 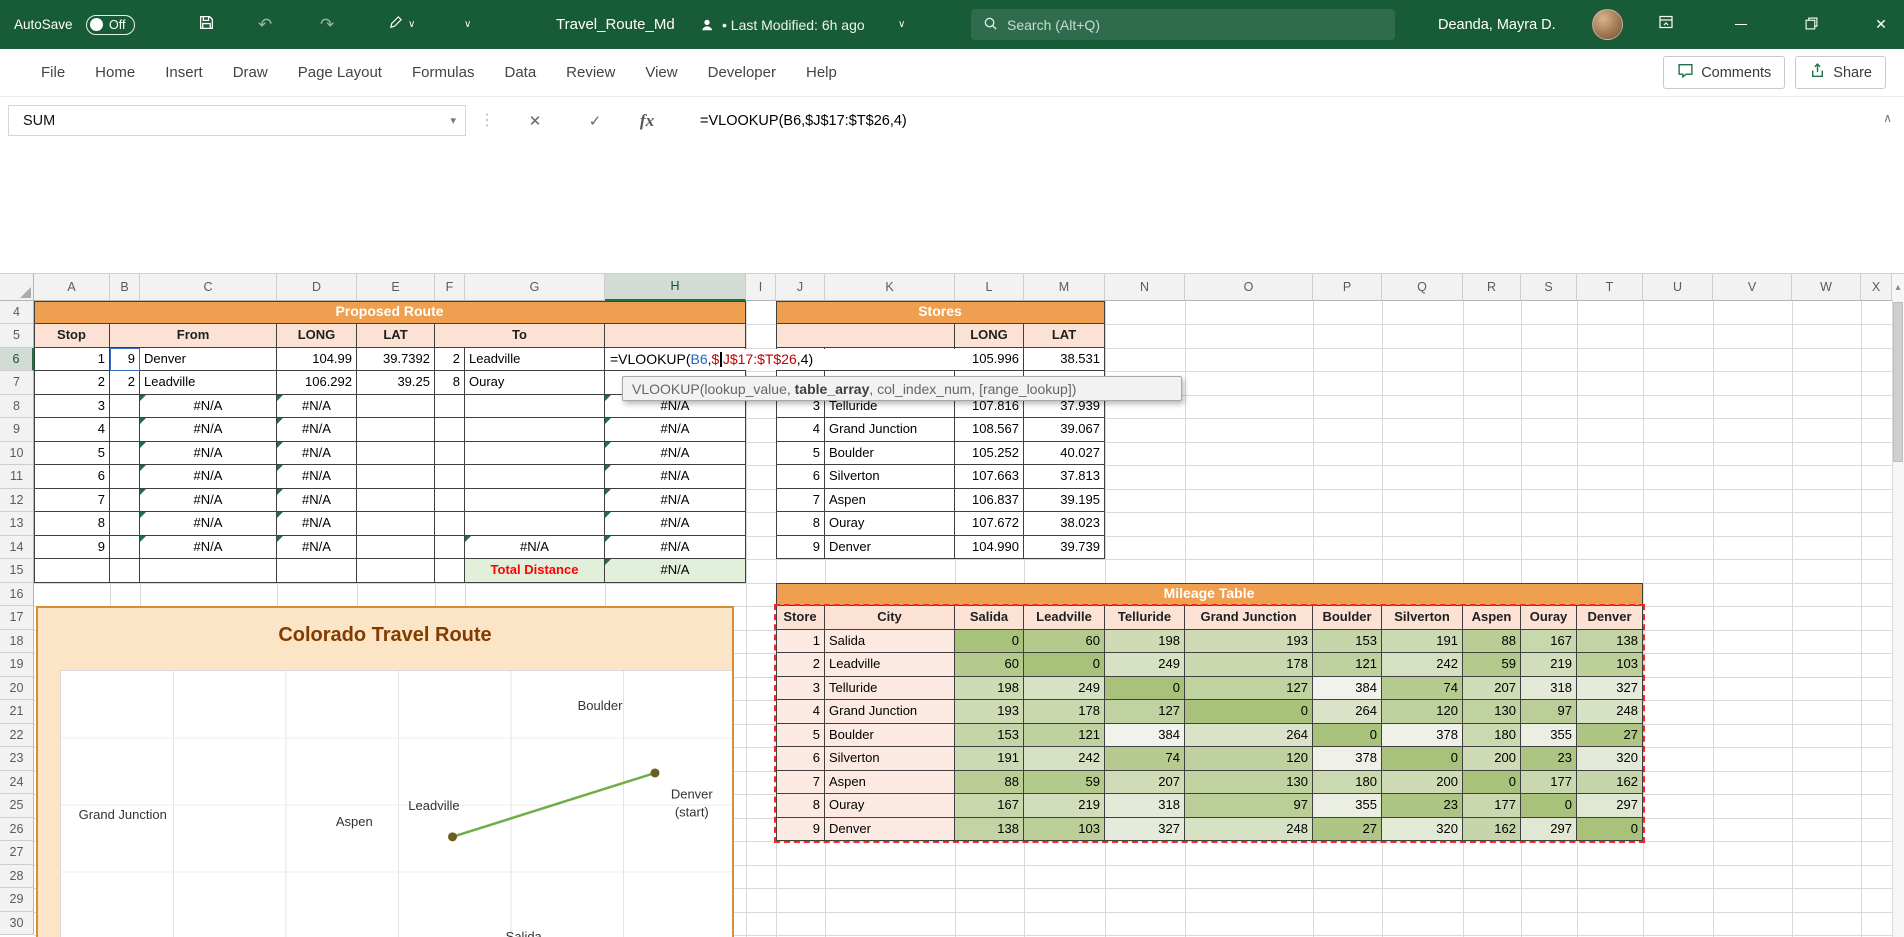 What do you see at coordinates (396, 336) in the screenshot?
I see `cell-E5: LAT` at bounding box center [396, 336].